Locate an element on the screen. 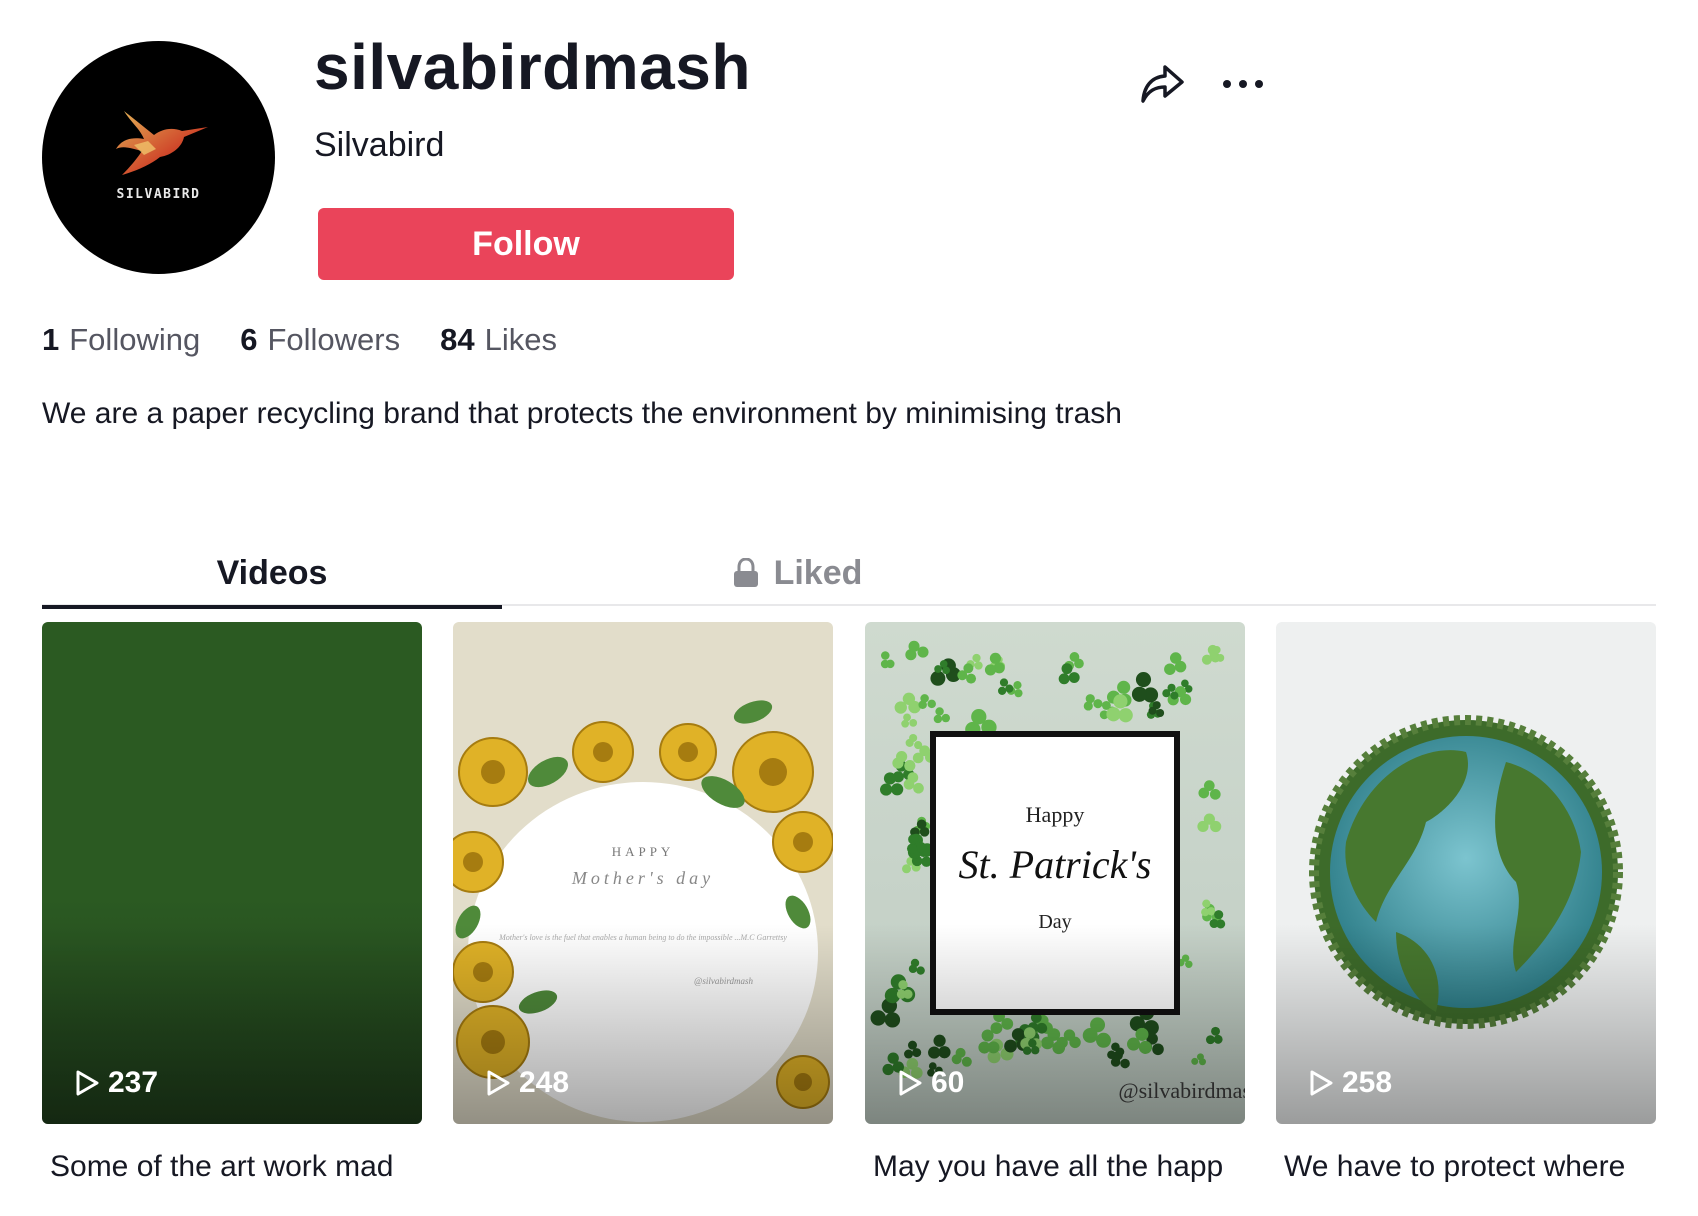  video-card: 258 is located at coordinates (1466, 873).